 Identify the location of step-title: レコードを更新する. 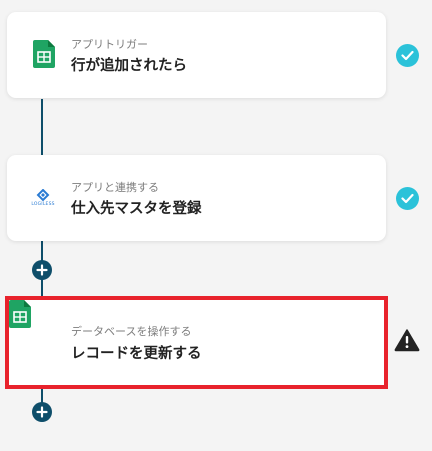
(136, 354).